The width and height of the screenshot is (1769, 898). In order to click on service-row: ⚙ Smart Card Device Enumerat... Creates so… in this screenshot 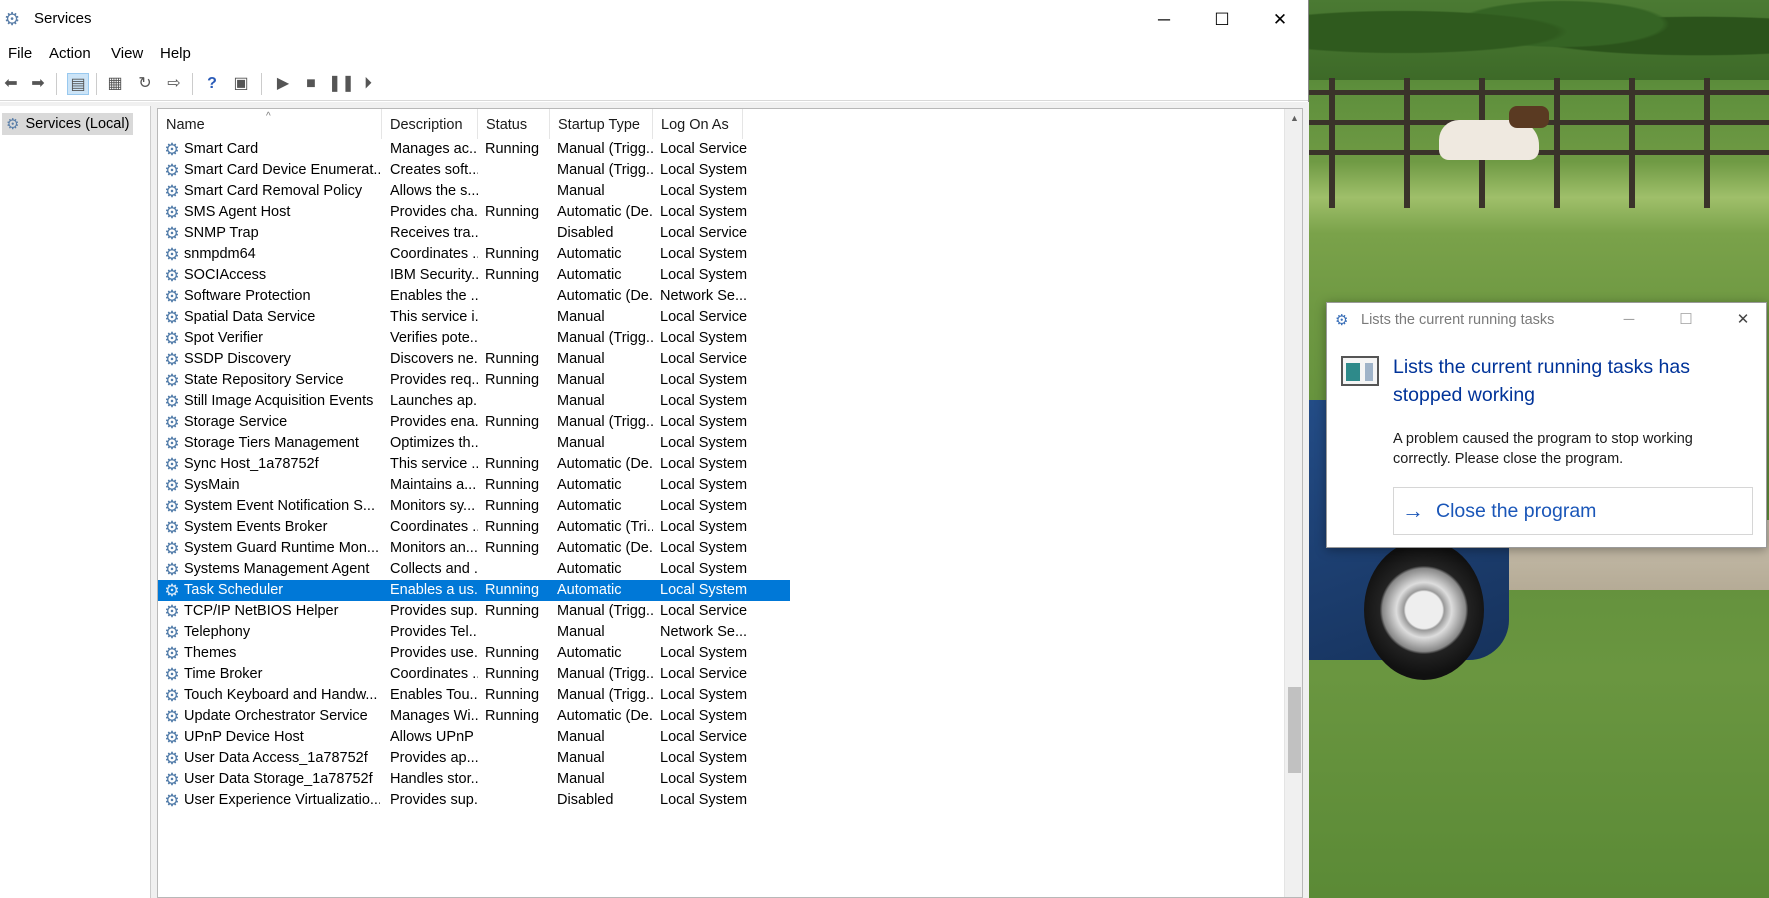, I will do `click(474, 170)`.